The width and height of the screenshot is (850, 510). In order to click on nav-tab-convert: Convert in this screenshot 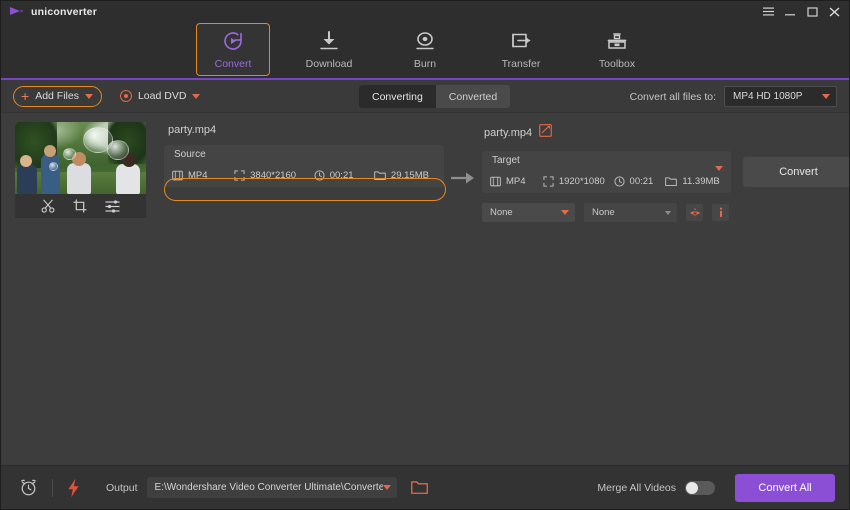, I will do `click(233, 49)`.